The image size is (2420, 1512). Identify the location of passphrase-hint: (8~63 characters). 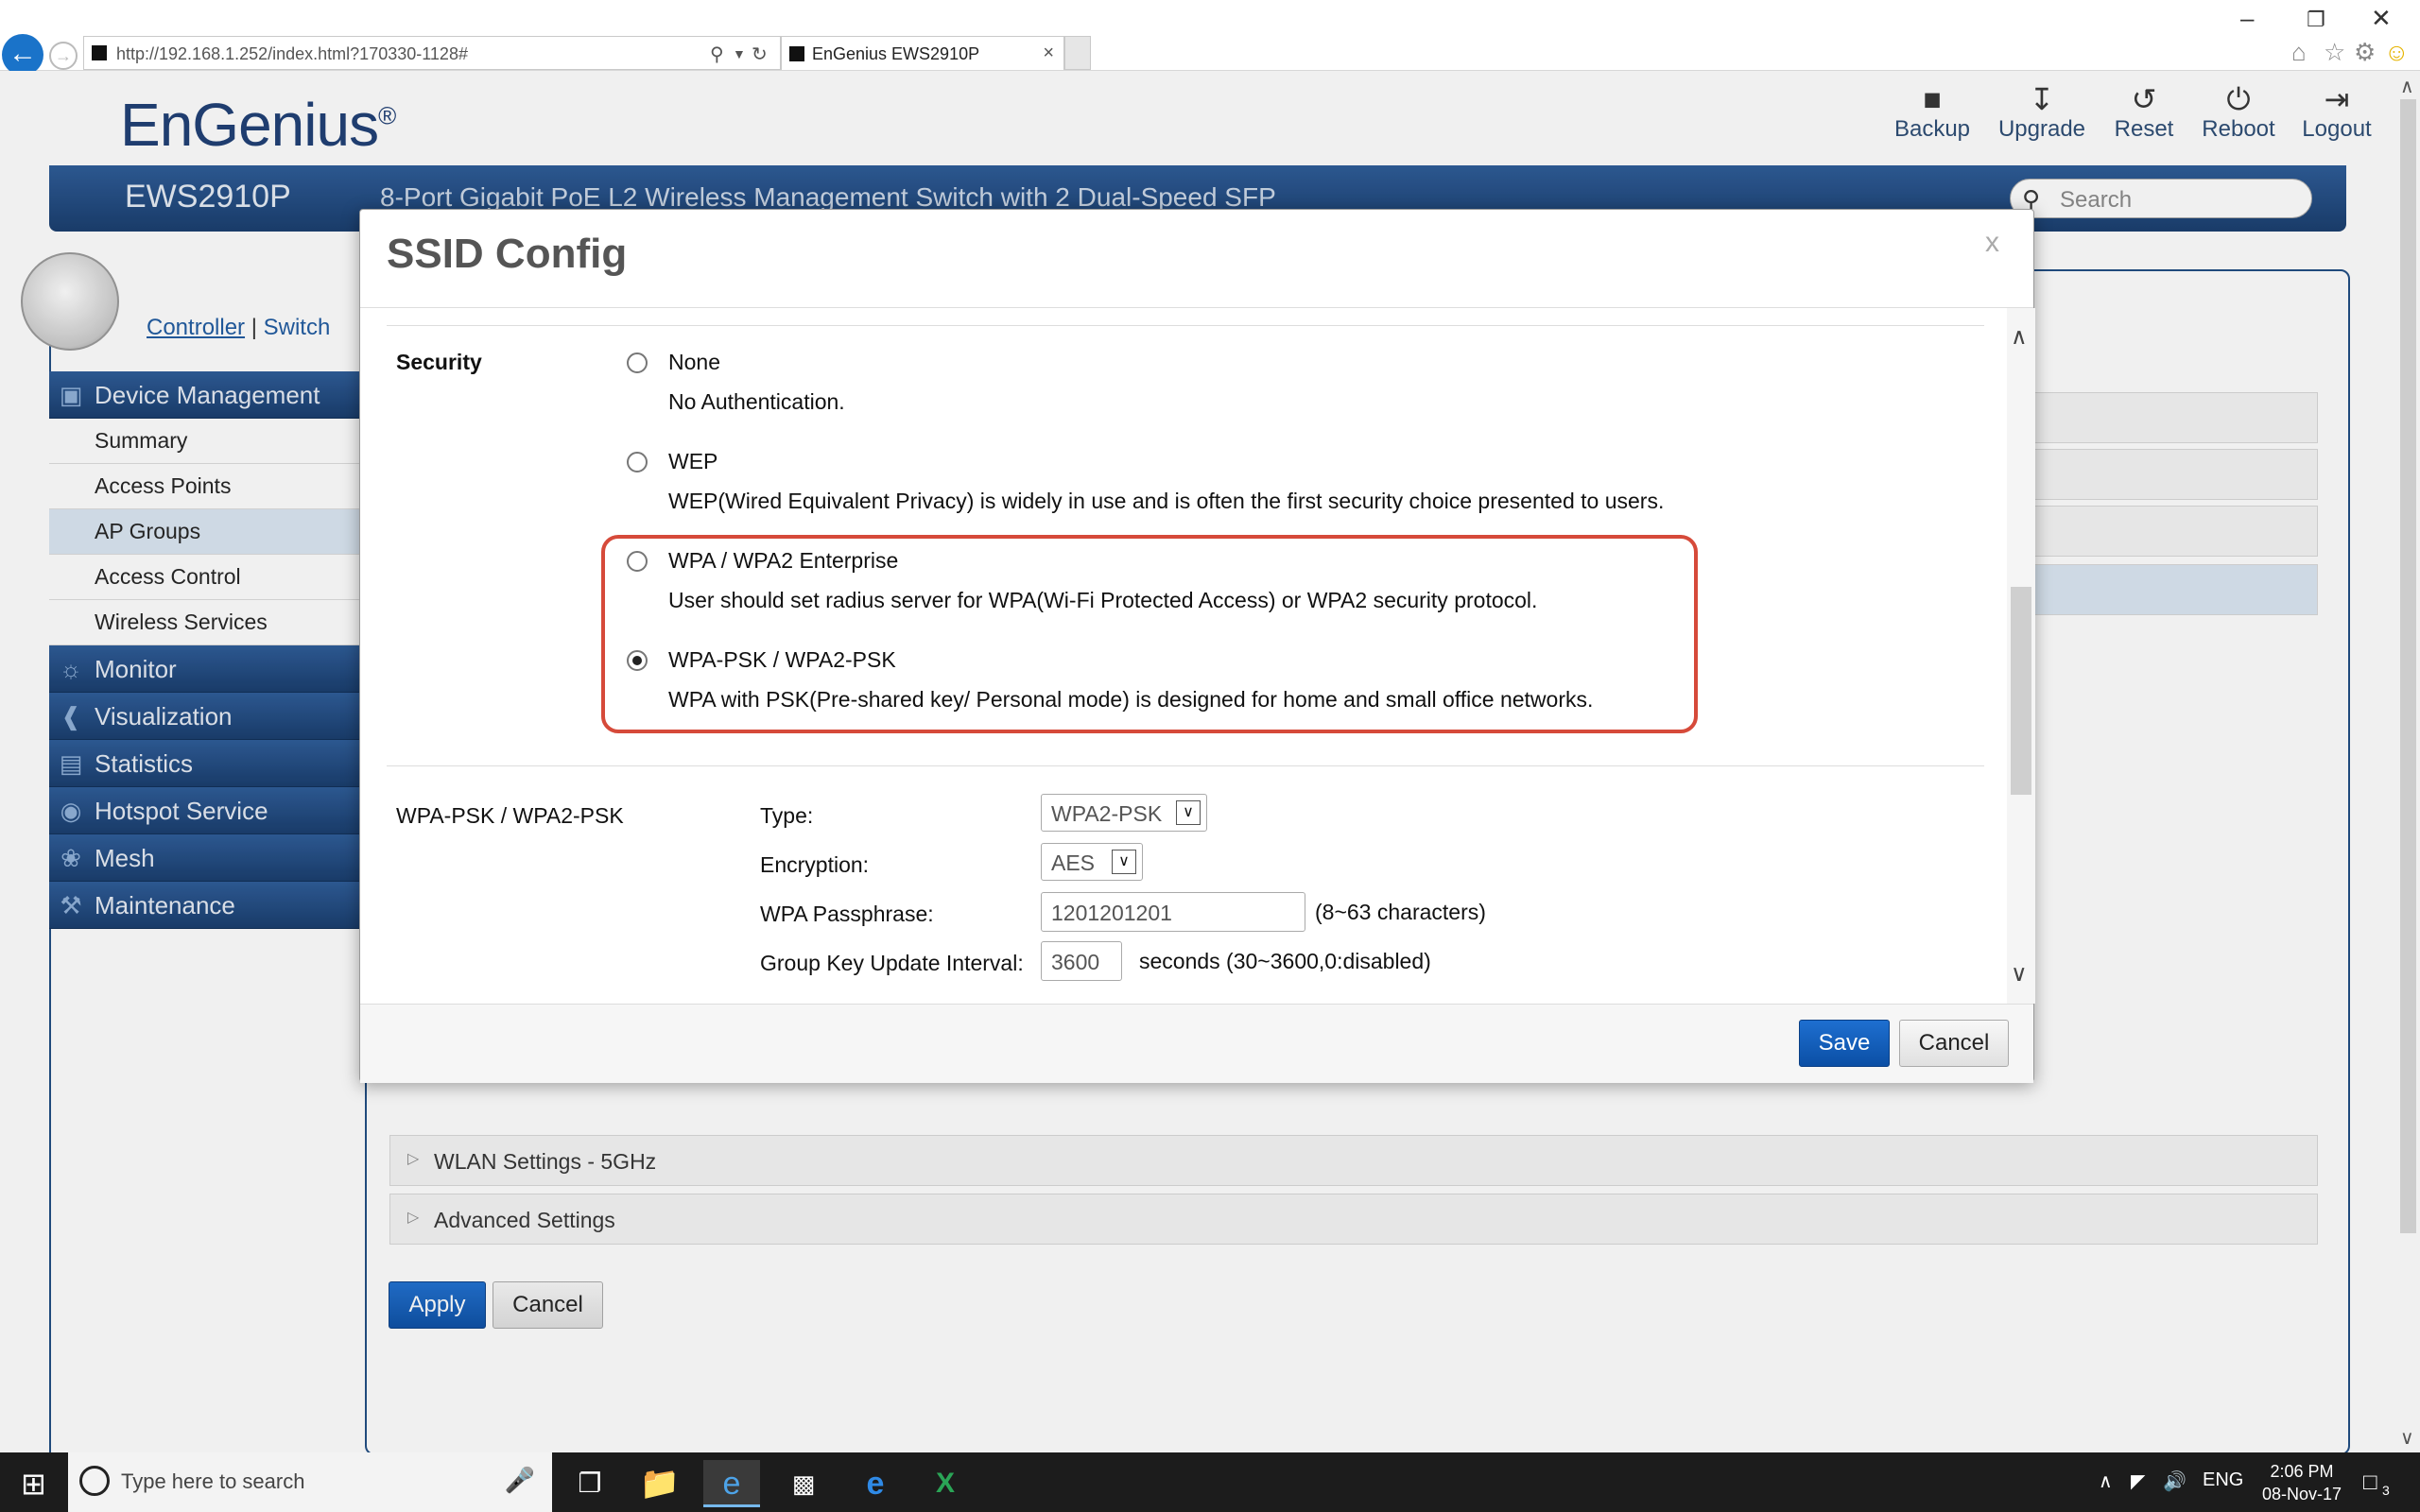
(1400, 912).